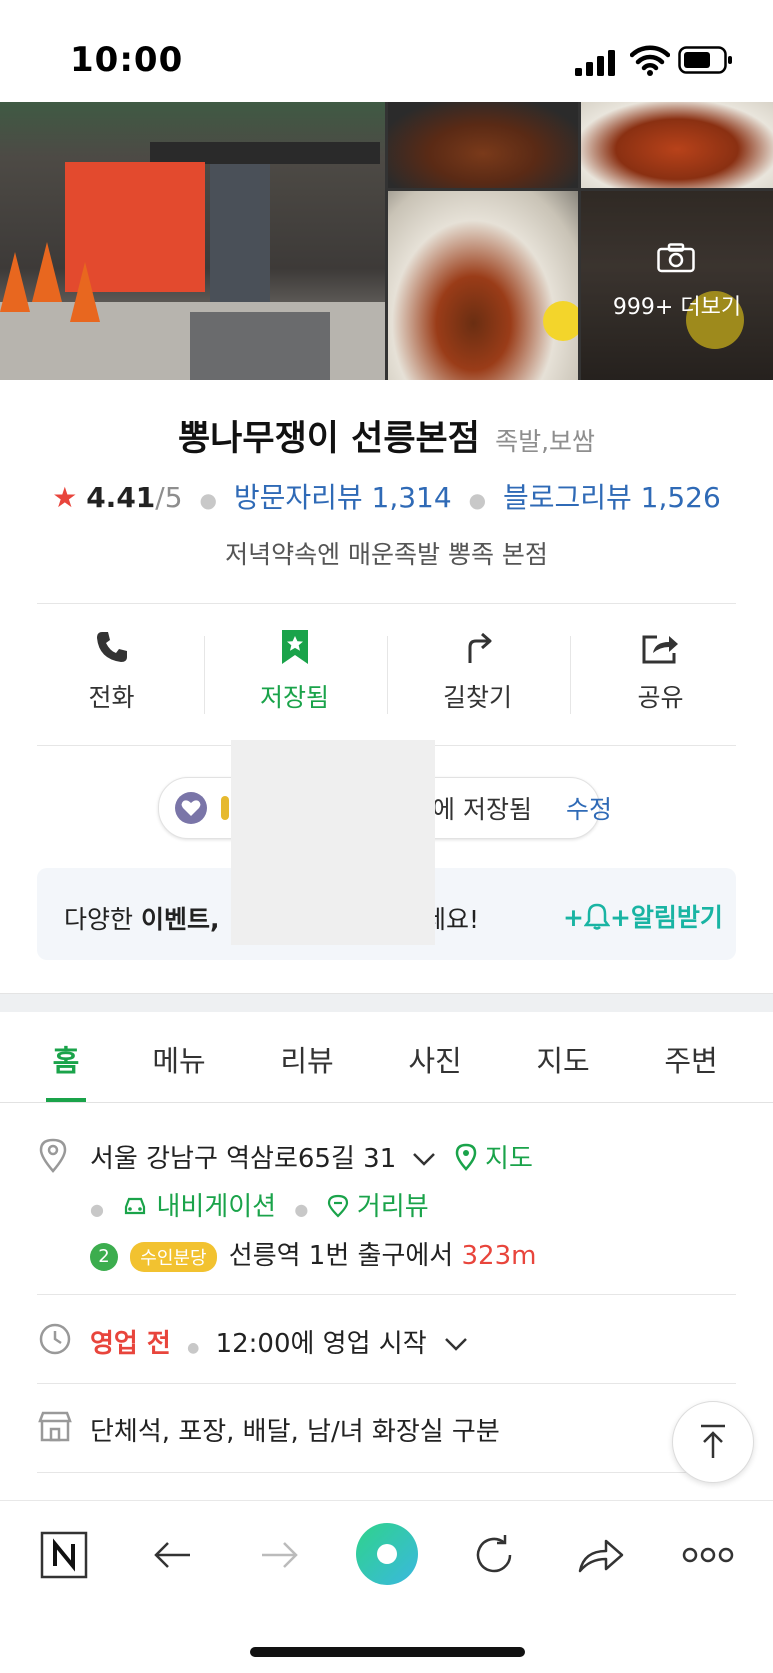 This screenshot has width=773, height=1673. I want to click on store-icon, so click(55, 1426).